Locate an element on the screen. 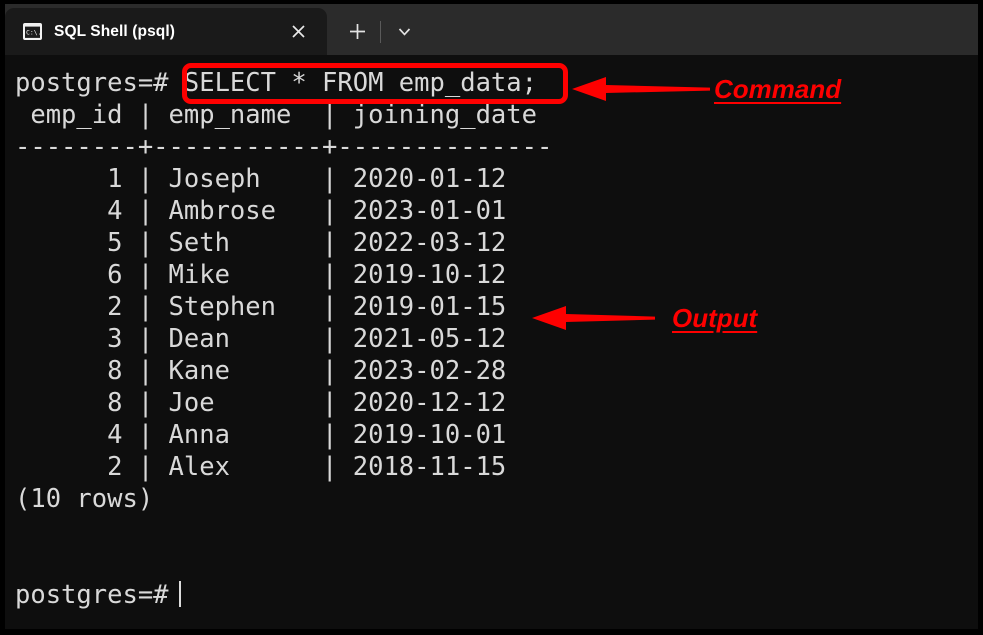 This screenshot has width=983, height=635. new-tab-button is located at coordinates (357, 31).